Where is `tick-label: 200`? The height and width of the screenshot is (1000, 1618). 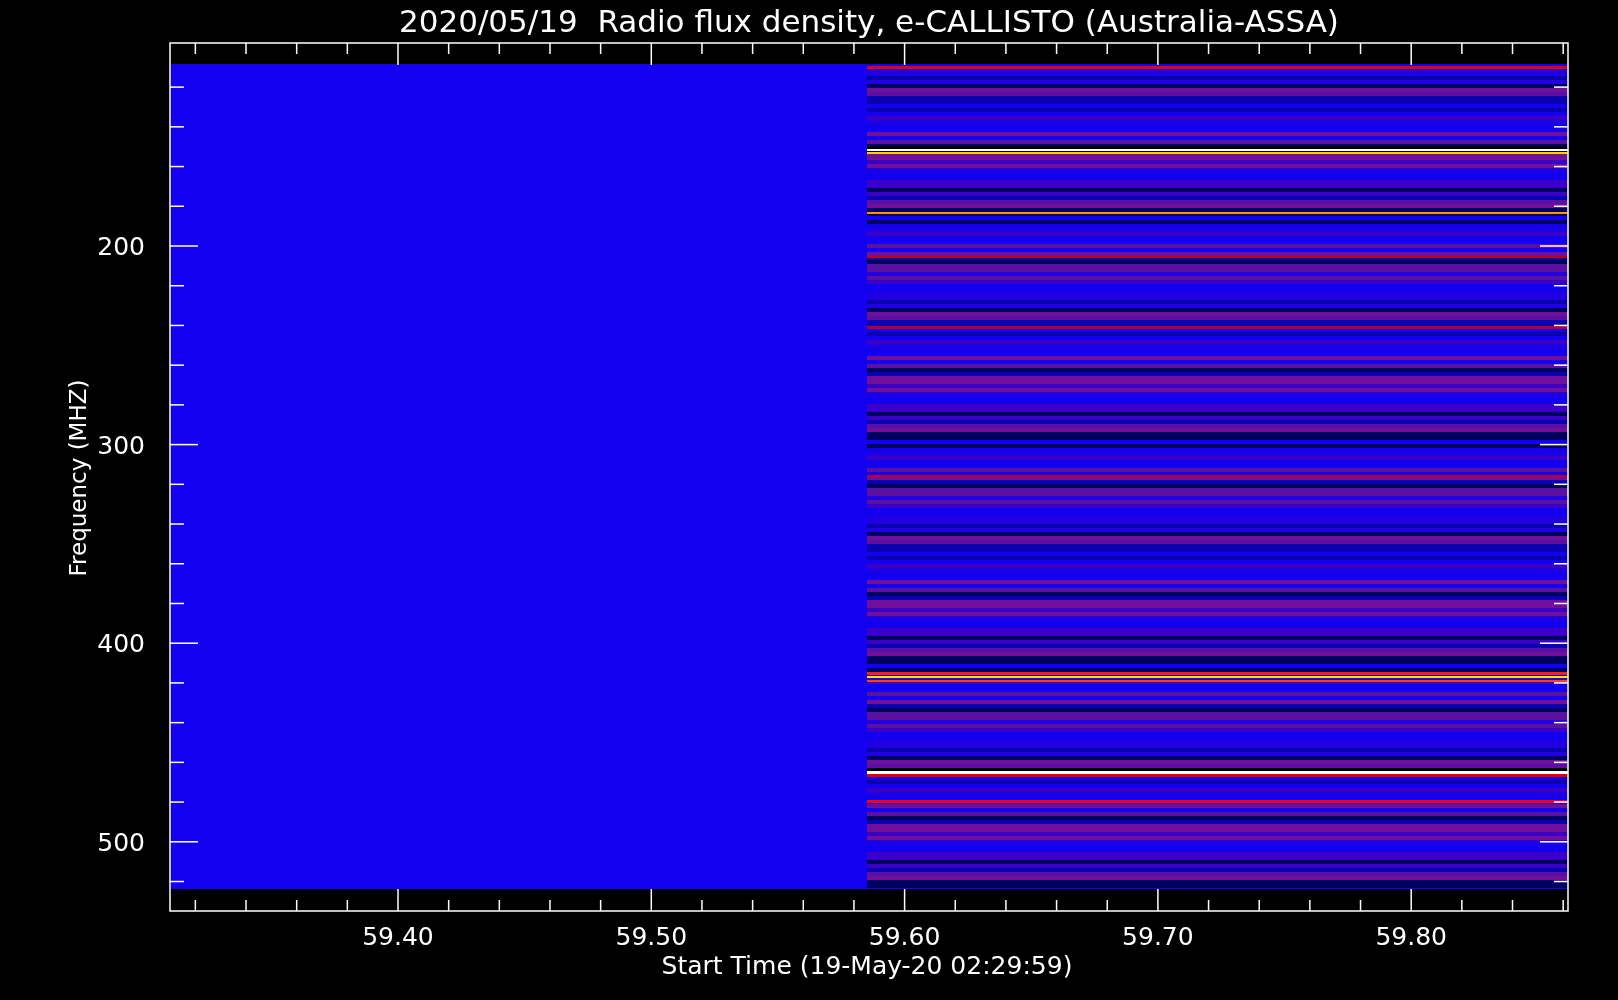
tick-label: 200 is located at coordinates (121, 246).